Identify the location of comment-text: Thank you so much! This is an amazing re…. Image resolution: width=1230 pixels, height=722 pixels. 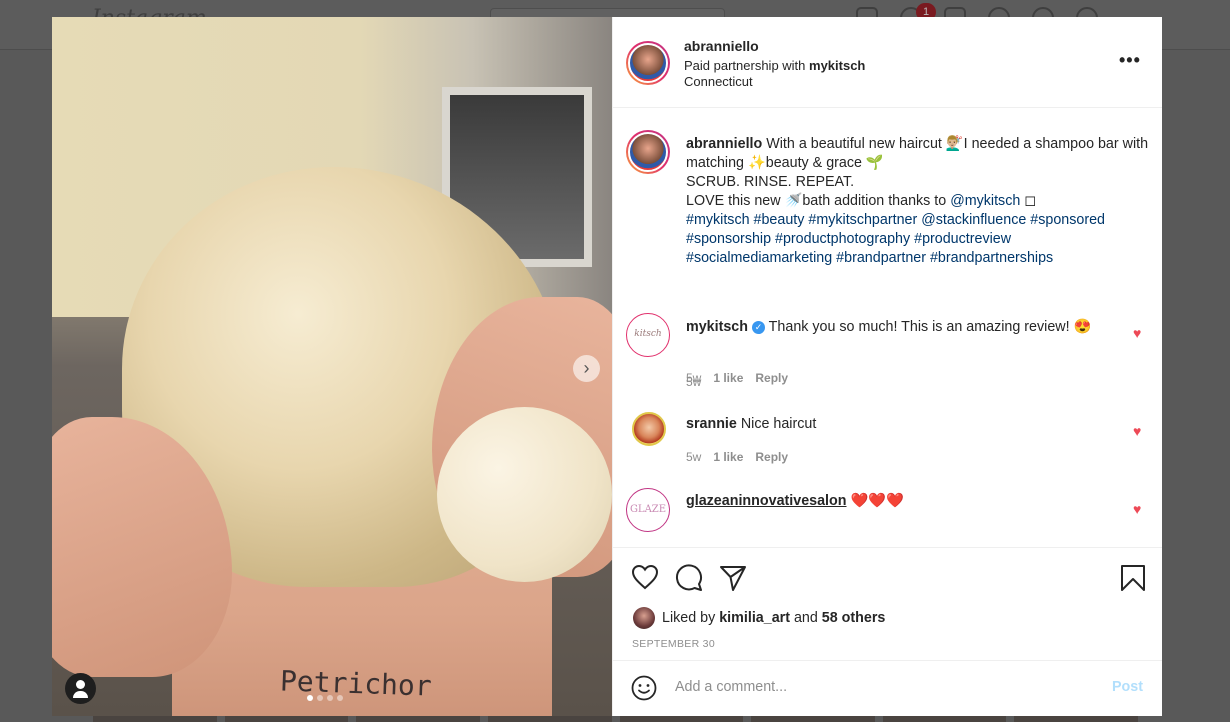
(928, 327).